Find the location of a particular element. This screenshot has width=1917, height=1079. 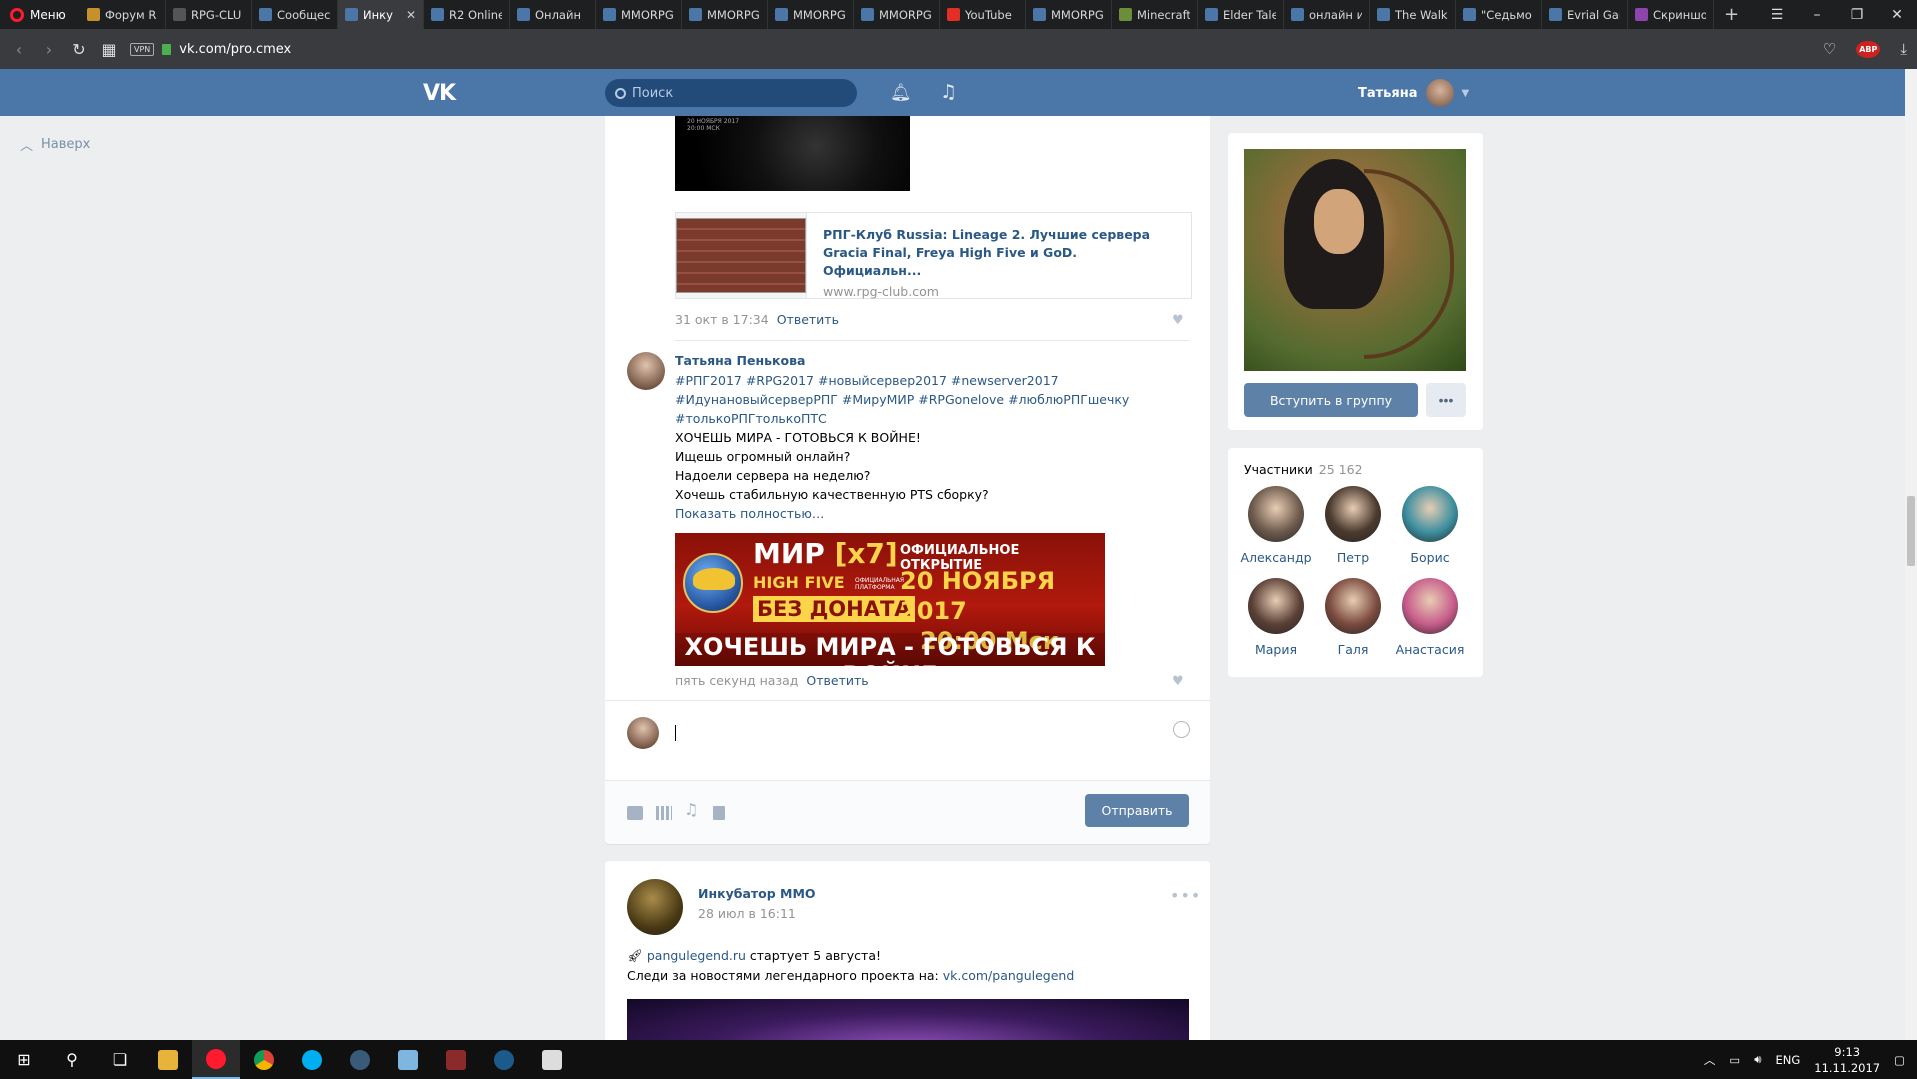

member-item: Александр is located at coordinates (1276, 525).